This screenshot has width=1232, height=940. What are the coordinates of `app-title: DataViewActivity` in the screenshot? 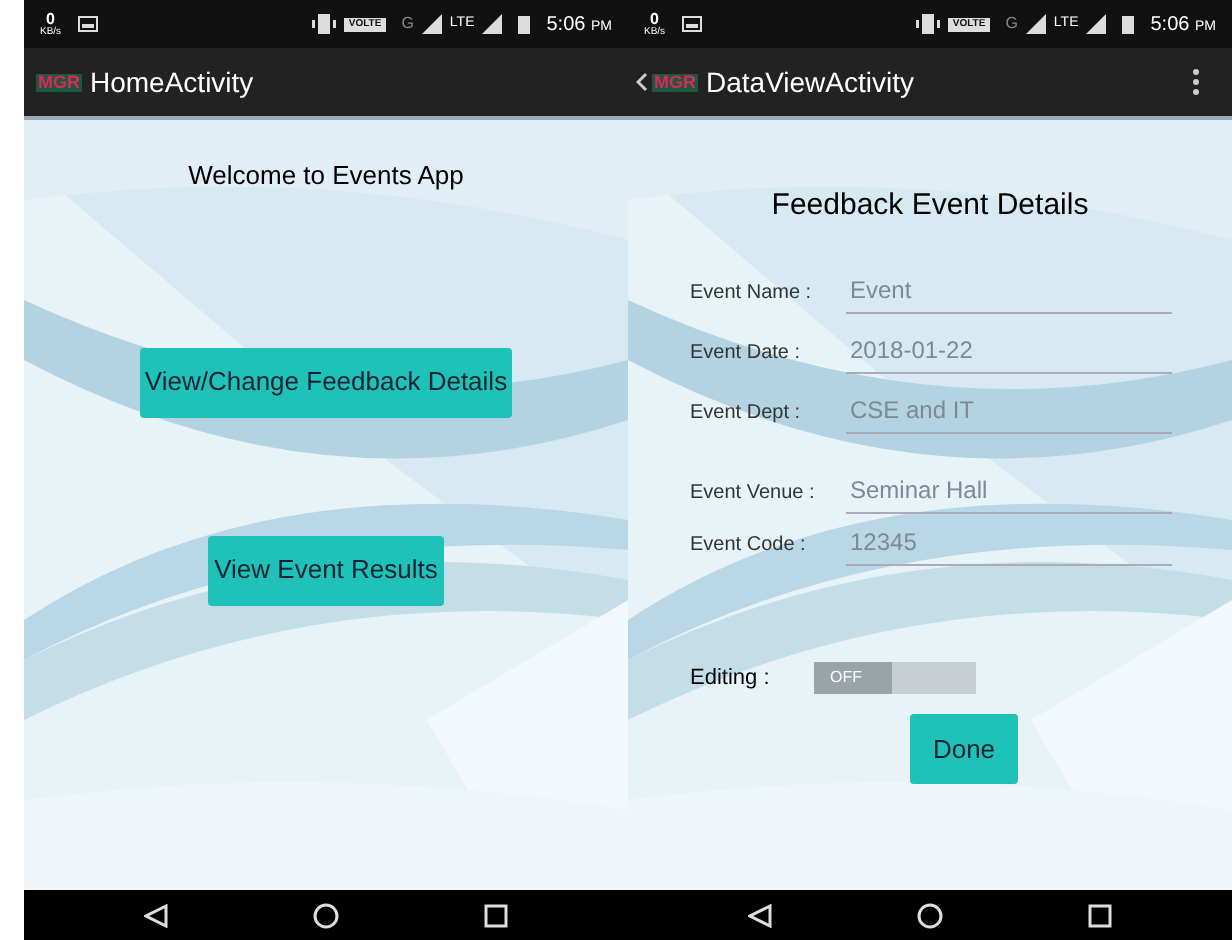 It's located at (810, 82).